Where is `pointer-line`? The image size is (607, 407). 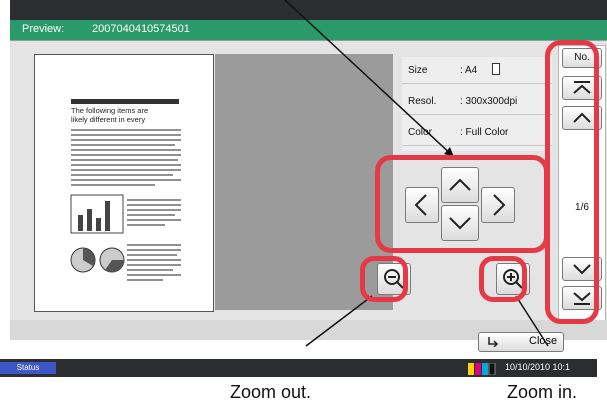 pointer-line is located at coordinates (369, 79).